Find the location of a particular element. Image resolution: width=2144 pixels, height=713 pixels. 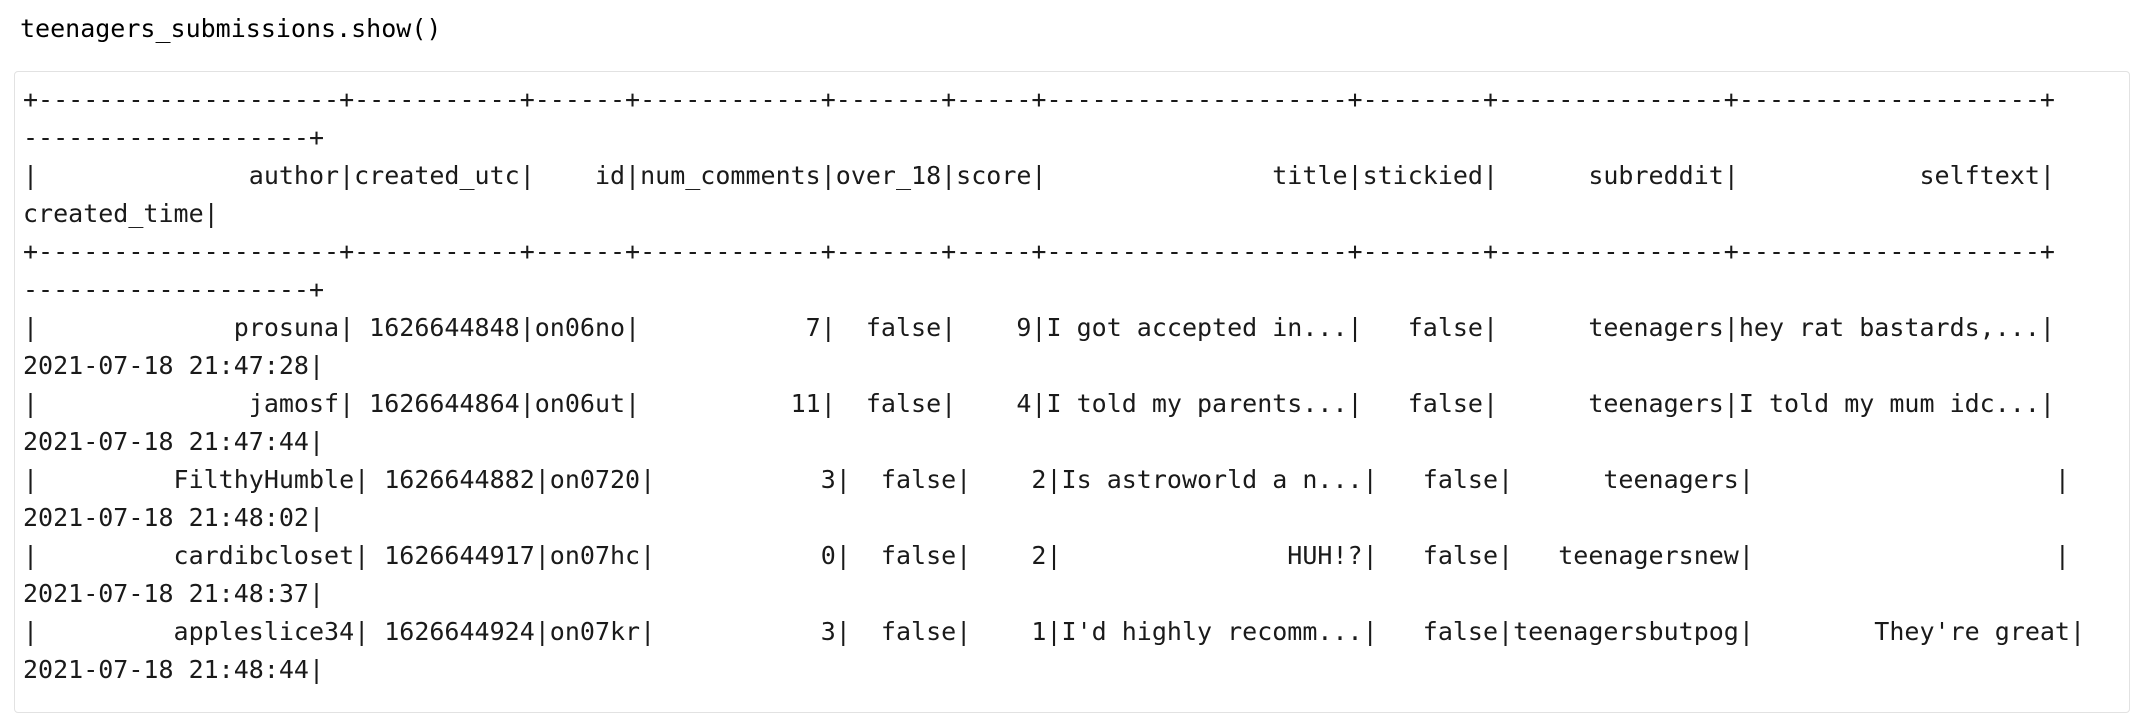

table-row-wrap: 2021-07-18 21:48:44| is located at coordinates (174, 669).